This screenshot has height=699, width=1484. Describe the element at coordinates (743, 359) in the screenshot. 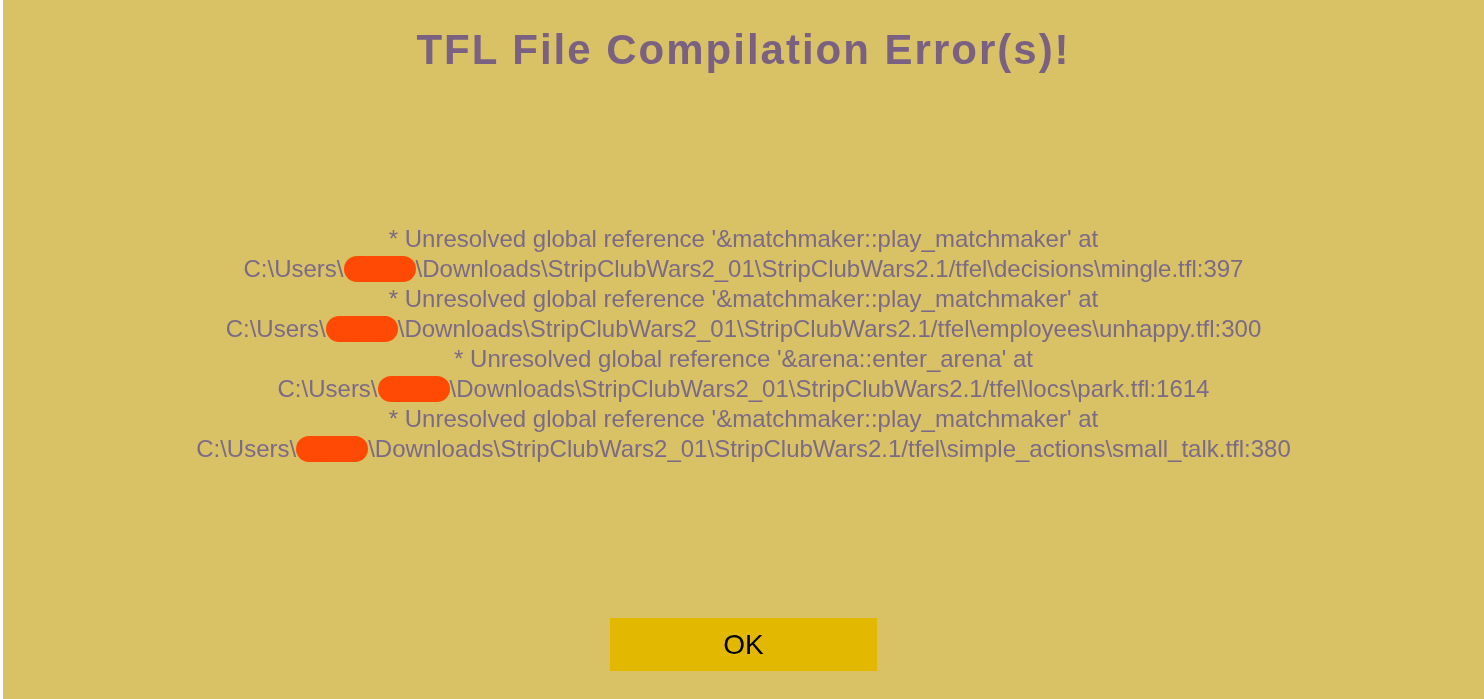

I see `error-message: * Unresolved global reference '&arena::enter_arena' at` at that location.